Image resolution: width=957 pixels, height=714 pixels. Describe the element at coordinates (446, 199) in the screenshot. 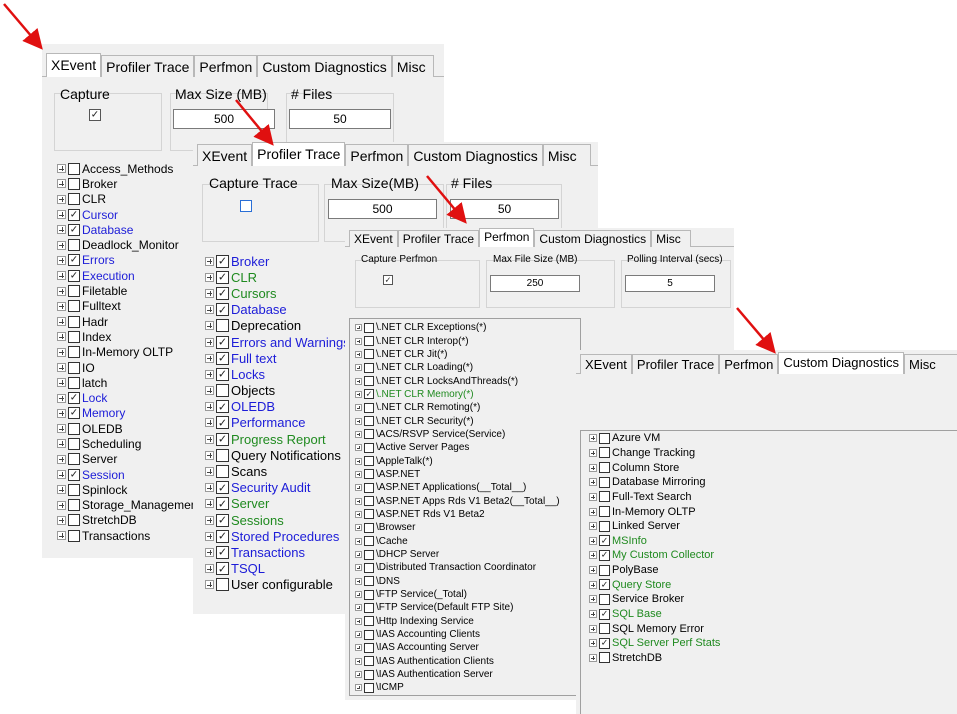

I see `arrow-to-perfmon-tab` at that location.